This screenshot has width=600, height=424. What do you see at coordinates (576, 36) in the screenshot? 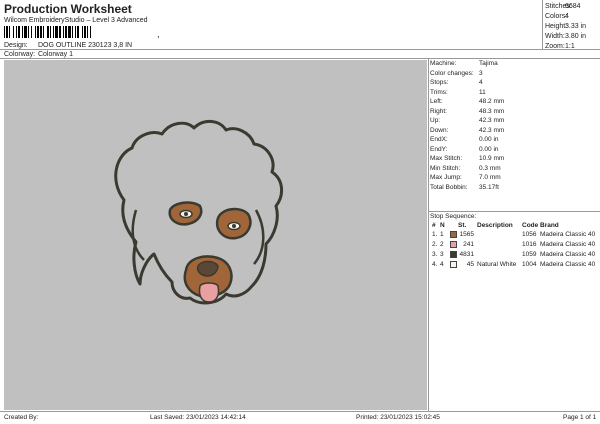
I see `summary-value: 3.80 in` at bounding box center [576, 36].